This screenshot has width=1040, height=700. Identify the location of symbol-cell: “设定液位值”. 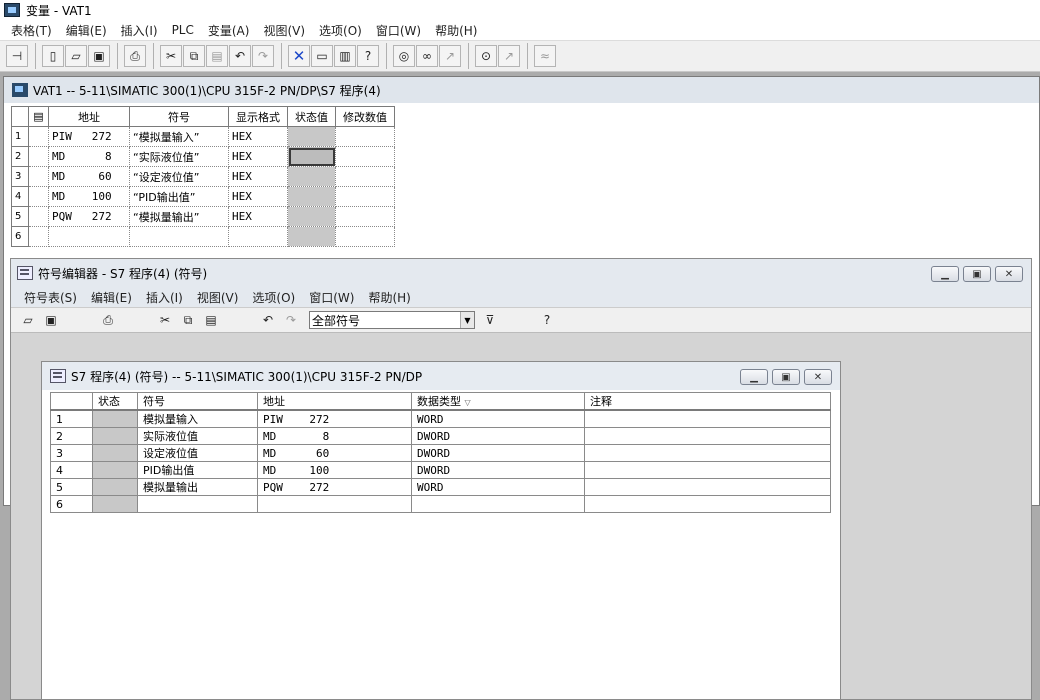
(179, 176).